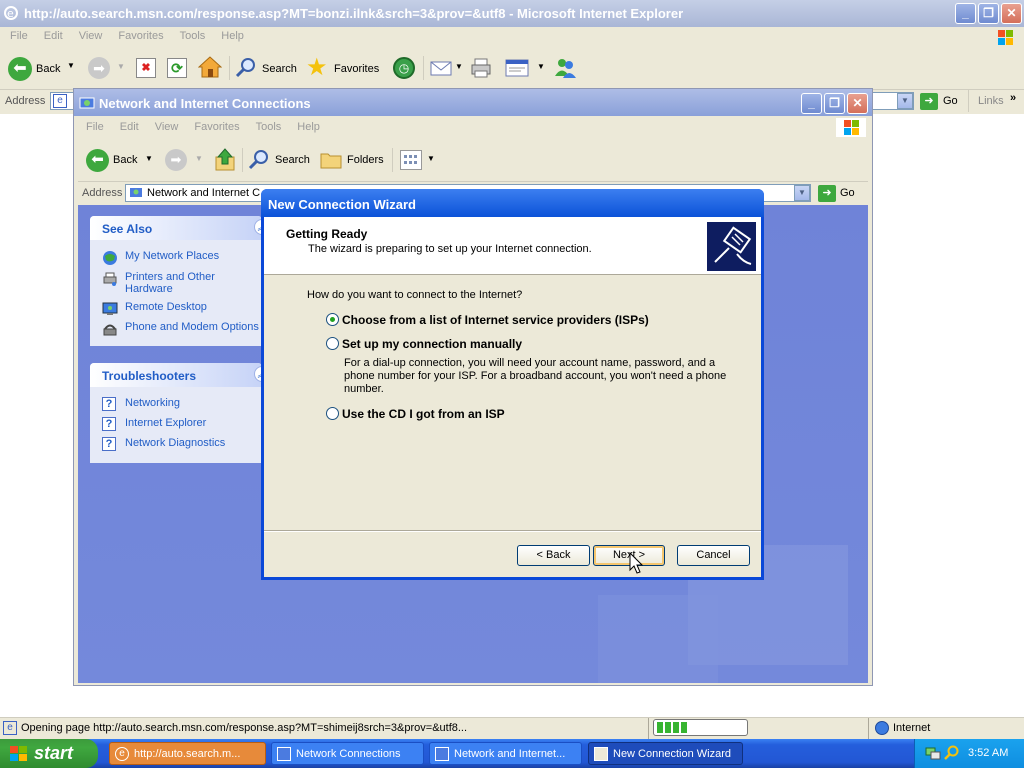  Describe the element at coordinates (991, 101) in the screenshot. I see `ie-links-button: Links` at that location.